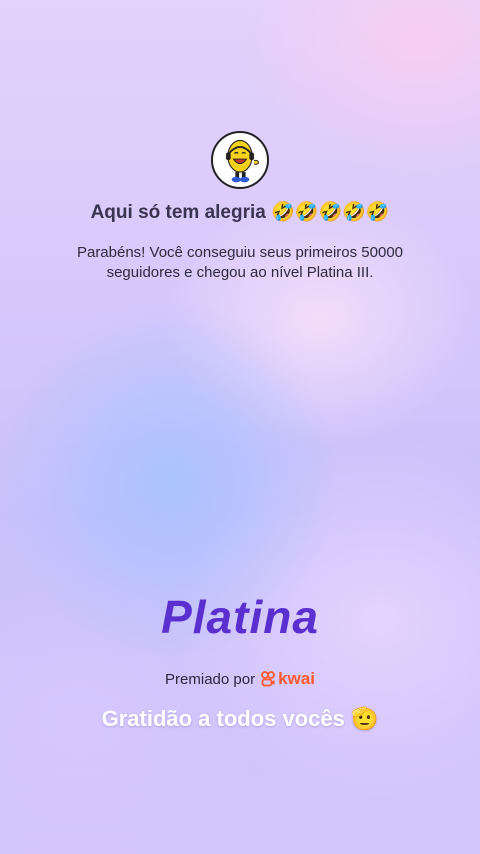 This screenshot has height=854, width=480. Describe the element at coordinates (240, 617) in the screenshot. I see `tier-label: Platina` at that location.